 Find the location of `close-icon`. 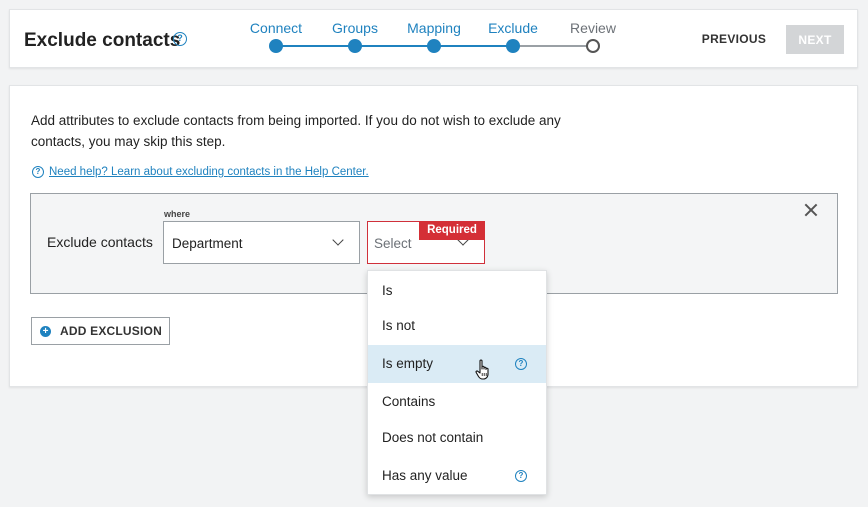

close-icon is located at coordinates (811, 210).